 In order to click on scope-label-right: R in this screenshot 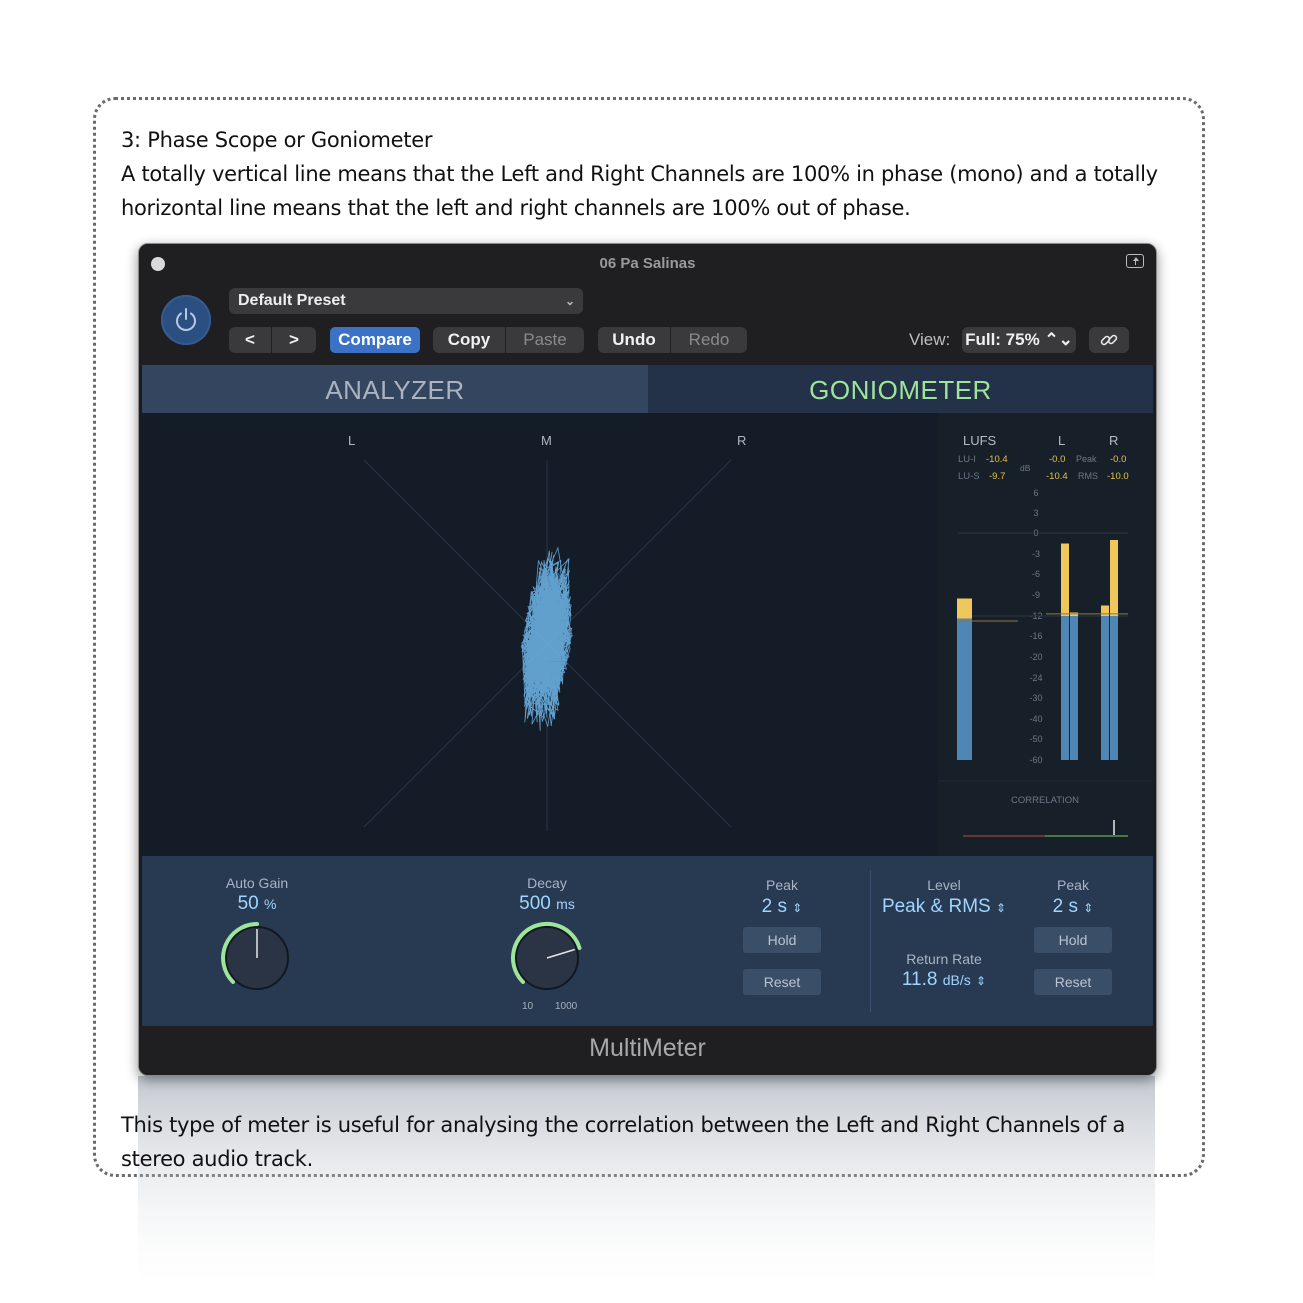, I will do `click(742, 440)`.